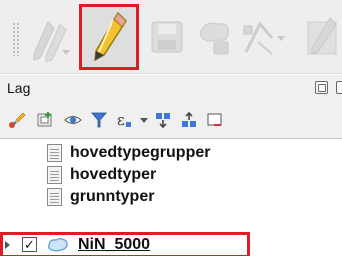 This screenshot has height=256, width=342. What do you see at coordinates (19, 88) in the screenshot?
I see `panel-title: Lag` at bounding box center [19, 88].